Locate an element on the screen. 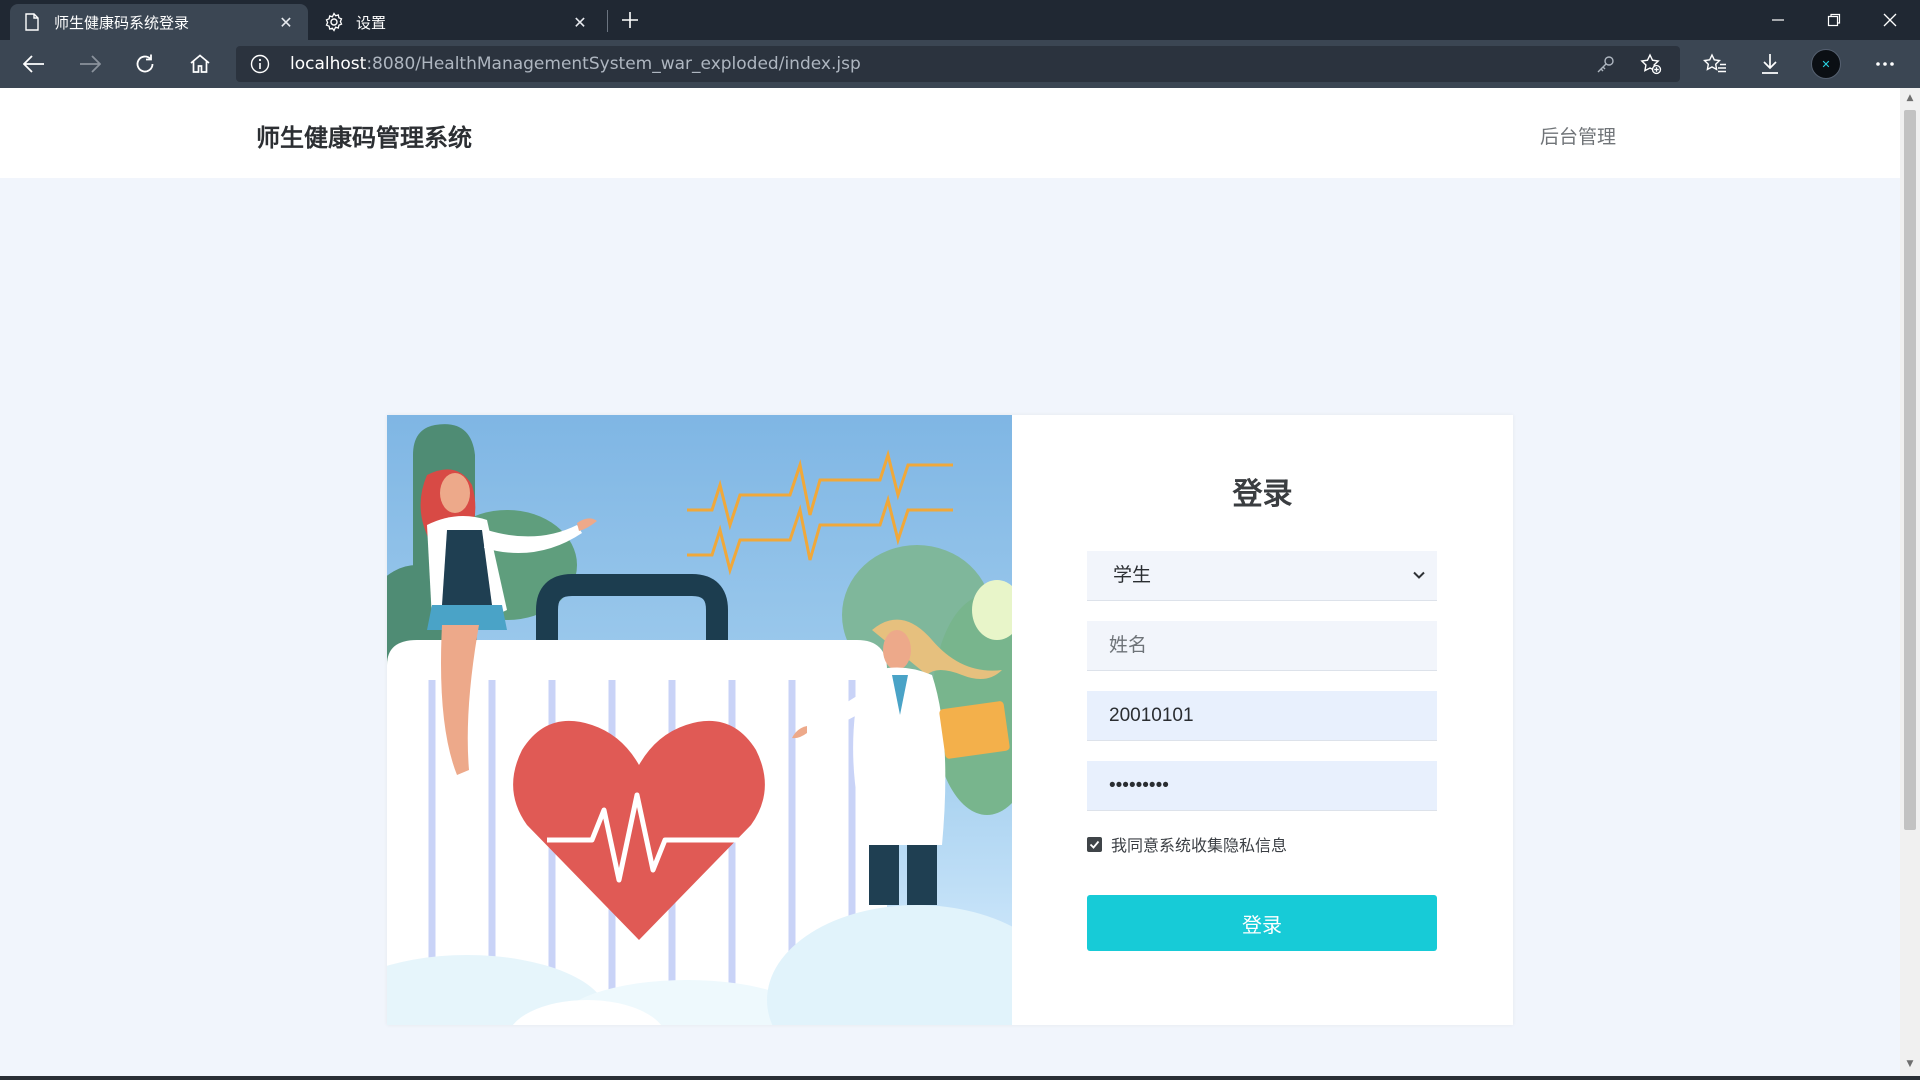  profile-avatar: ✕ is located at coordinates (1826, 64).